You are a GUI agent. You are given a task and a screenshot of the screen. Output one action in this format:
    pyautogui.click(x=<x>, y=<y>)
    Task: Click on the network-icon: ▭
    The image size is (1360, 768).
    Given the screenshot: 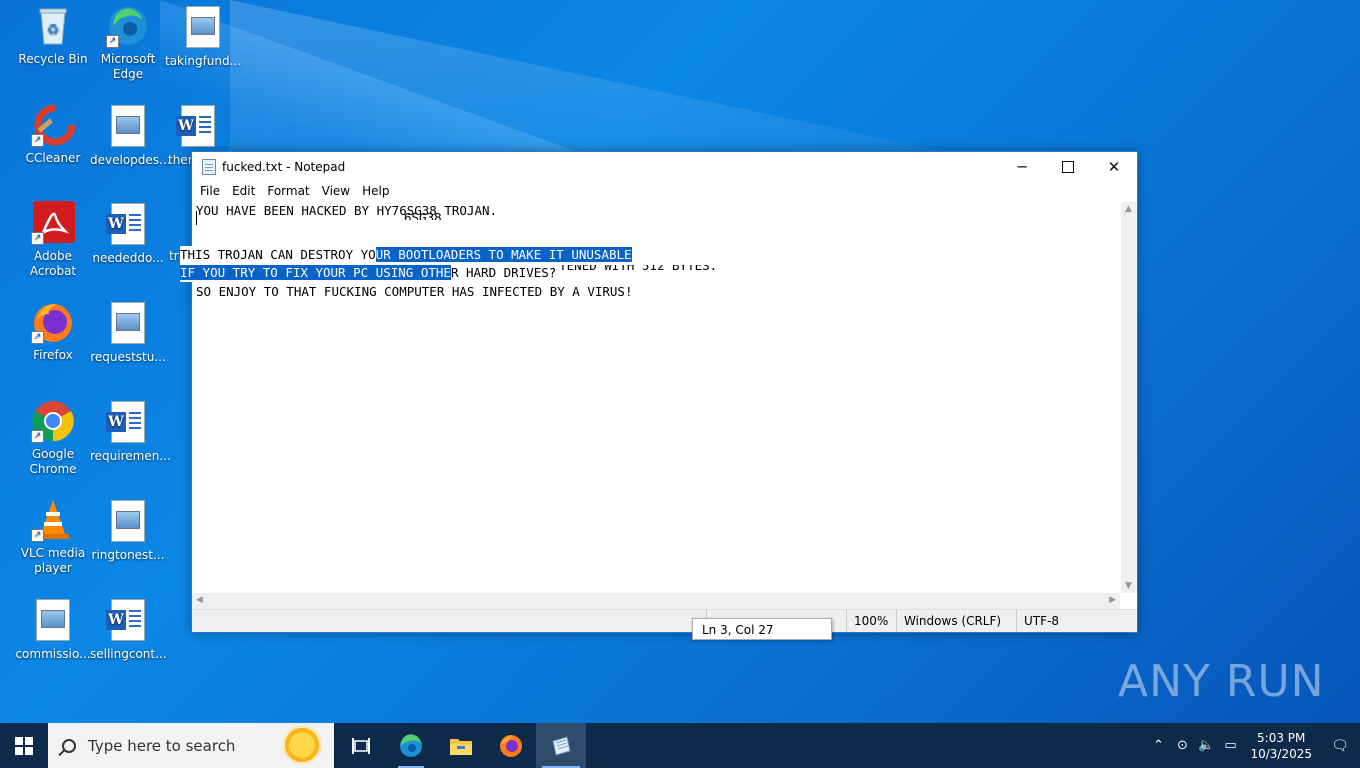 What is the action you would take?
    pyautogui.click(x=1230, y=745)
    